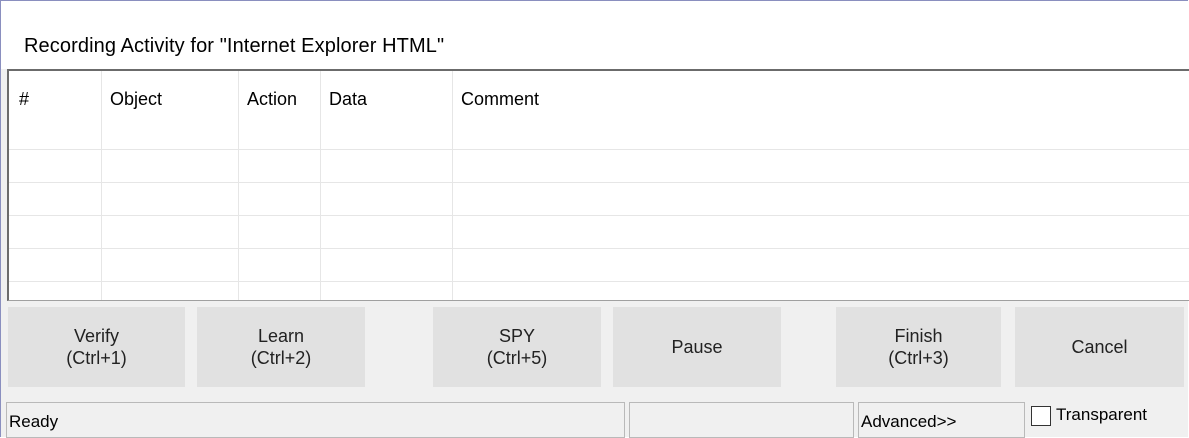  I want to click on spy-button-label: SPY, so click(517, 336).